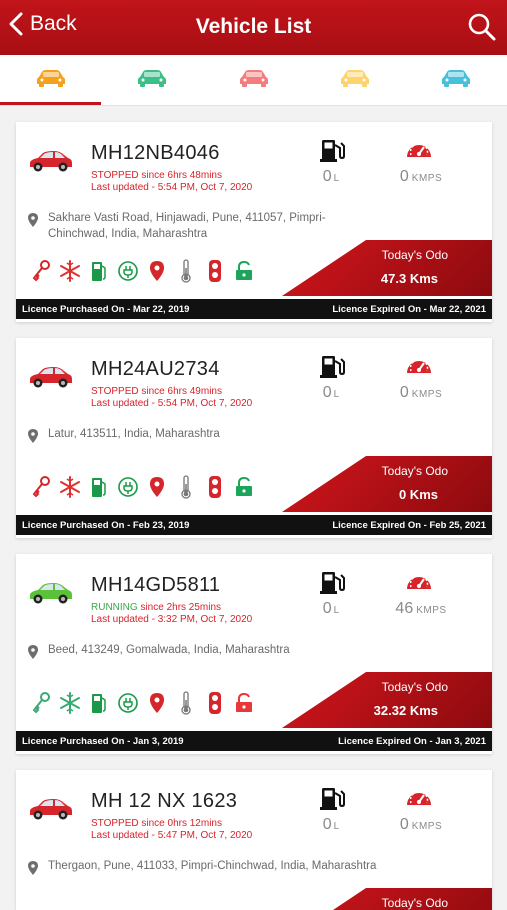 The width and height of the screenshot is (507, 910). I want to click on tab-idle, so click(354, 80).